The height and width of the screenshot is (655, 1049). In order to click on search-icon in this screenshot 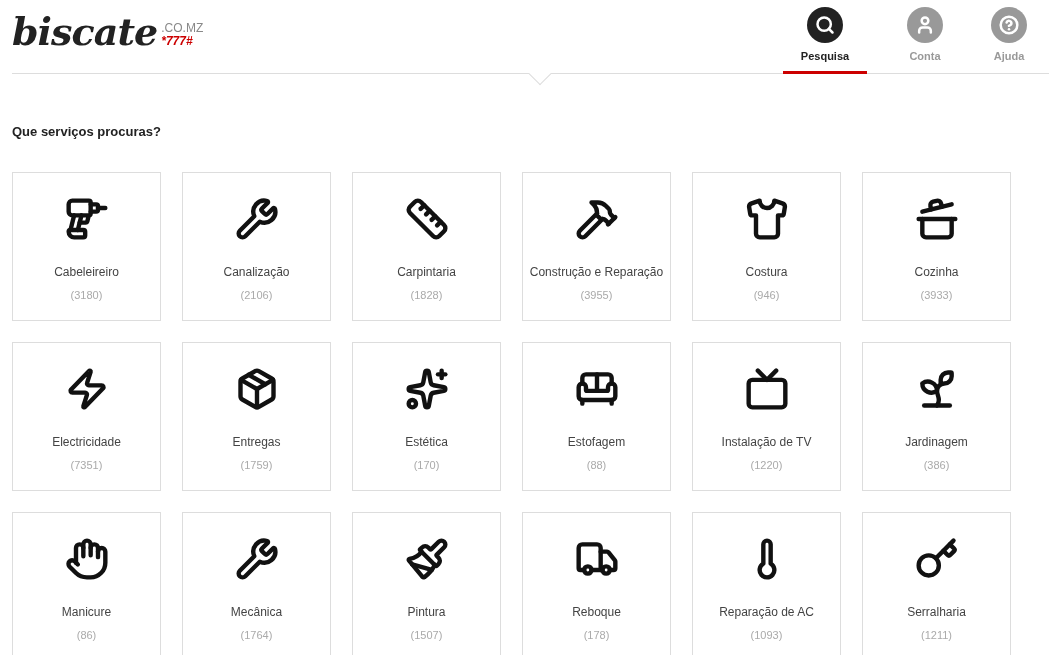, I will do `click(825, 25)`.